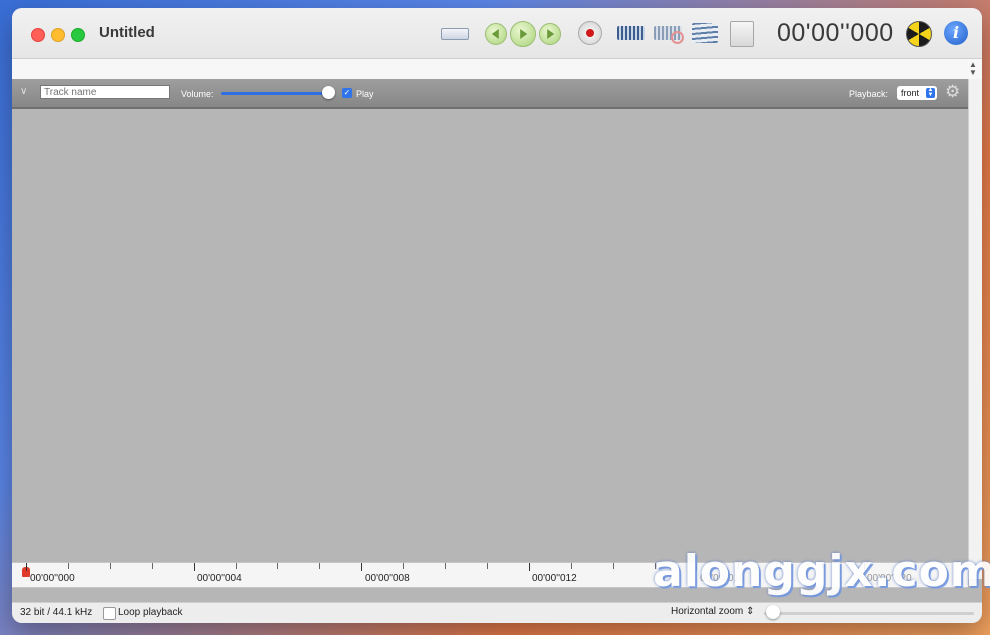 The image size is (990, 635). Describe the element at coordinates (58, 35) in the screenshot. I see `minimize-button` at that location.